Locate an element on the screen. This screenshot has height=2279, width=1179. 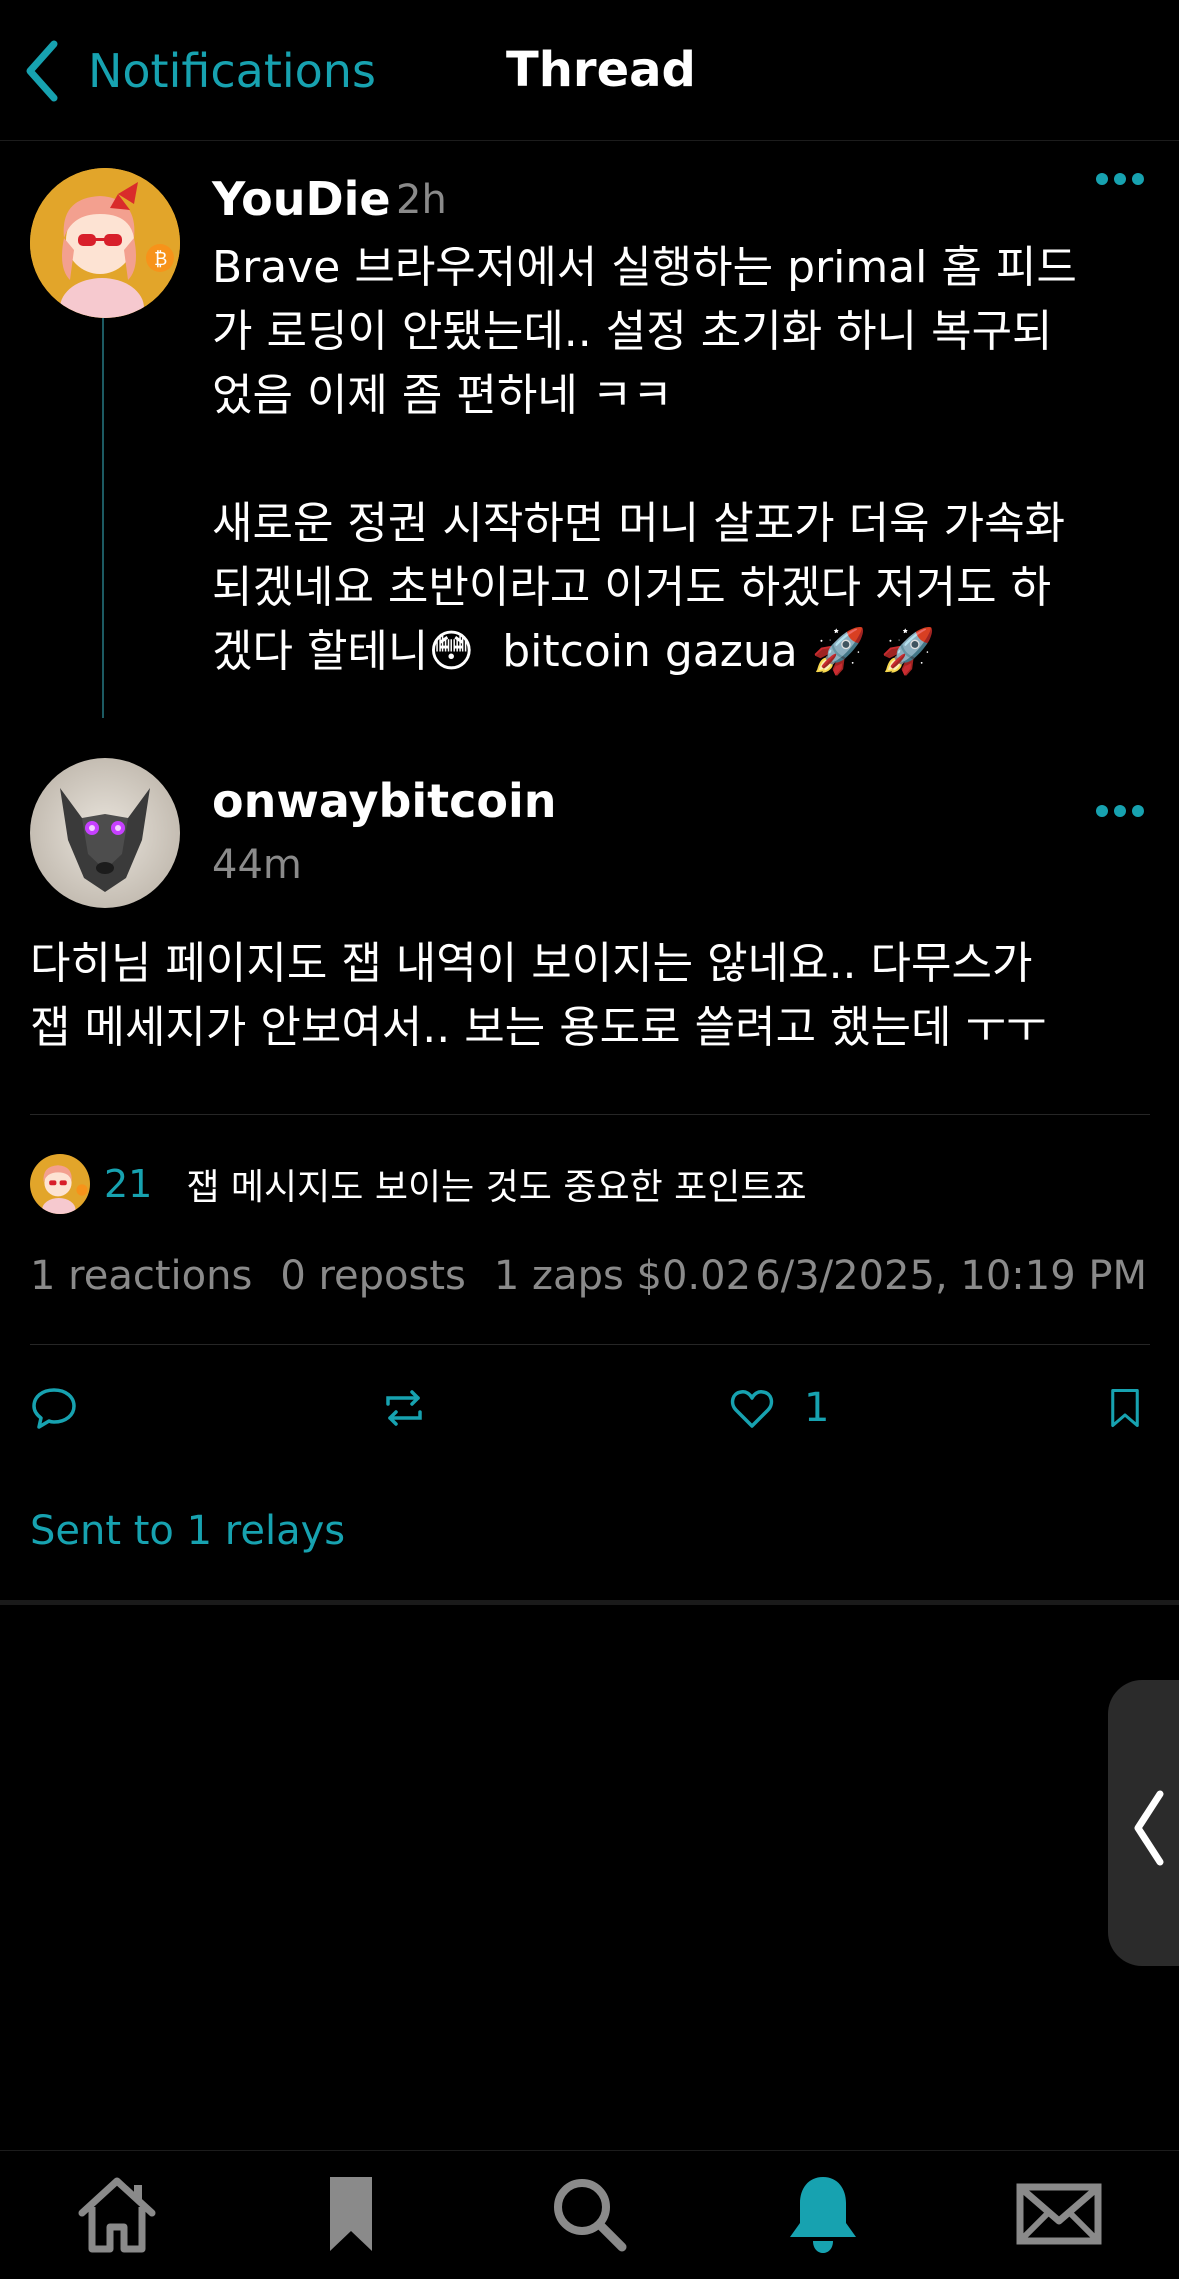
like-button: 1 is located at coordinates (778, 1408).